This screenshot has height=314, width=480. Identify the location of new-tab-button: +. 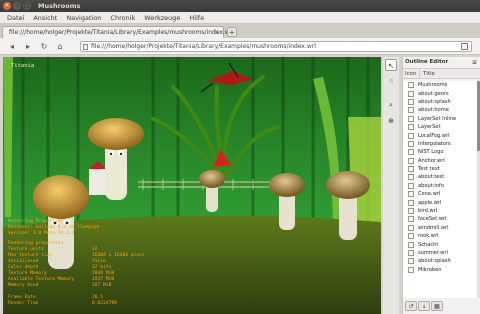
(232, 32).